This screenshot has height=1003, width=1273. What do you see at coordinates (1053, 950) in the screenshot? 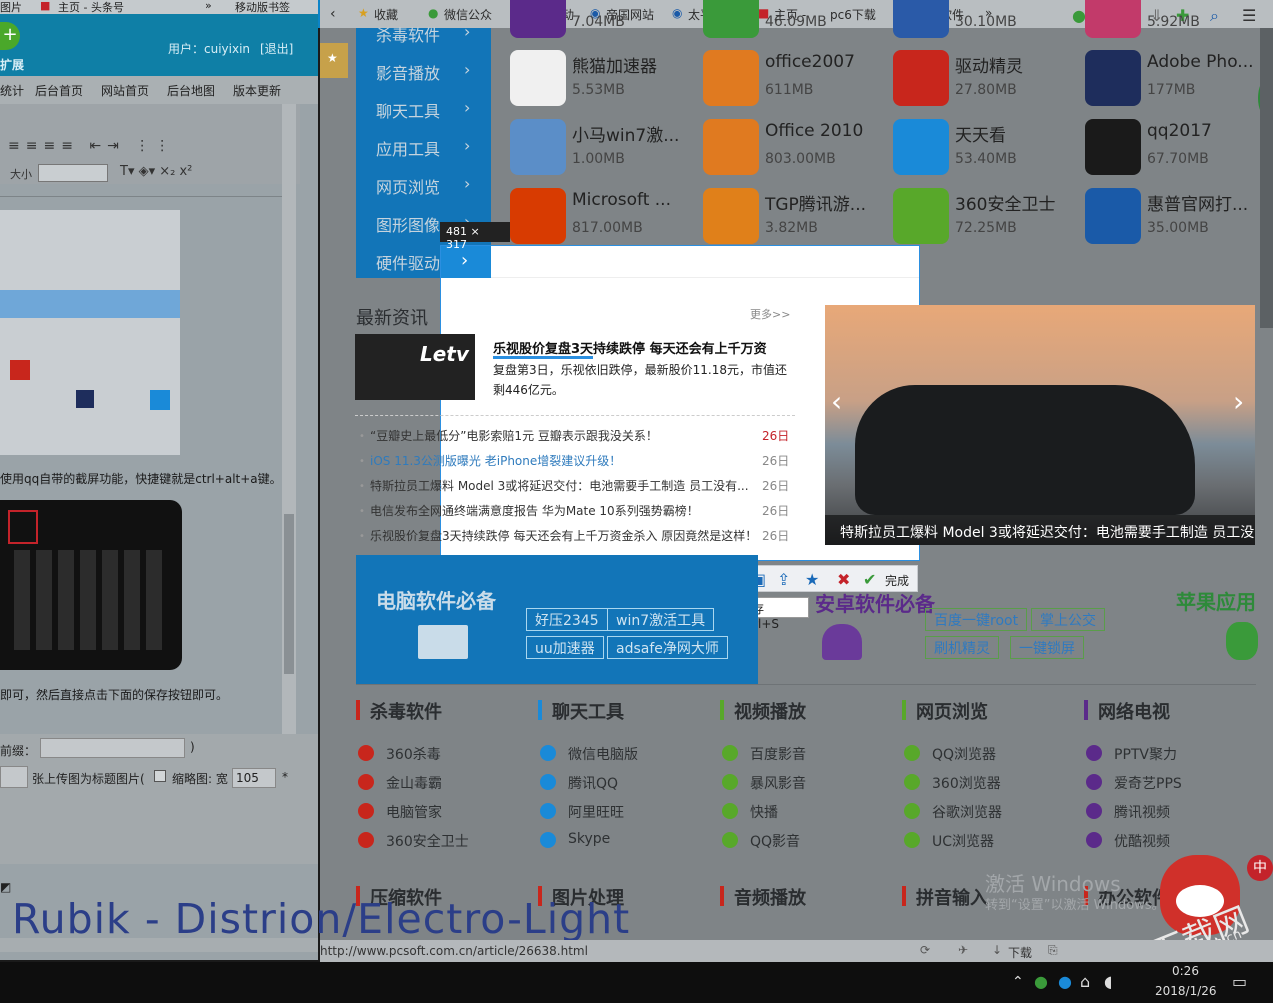
I see `translate-icon: ⎘` at bounding box center [1053, 950].